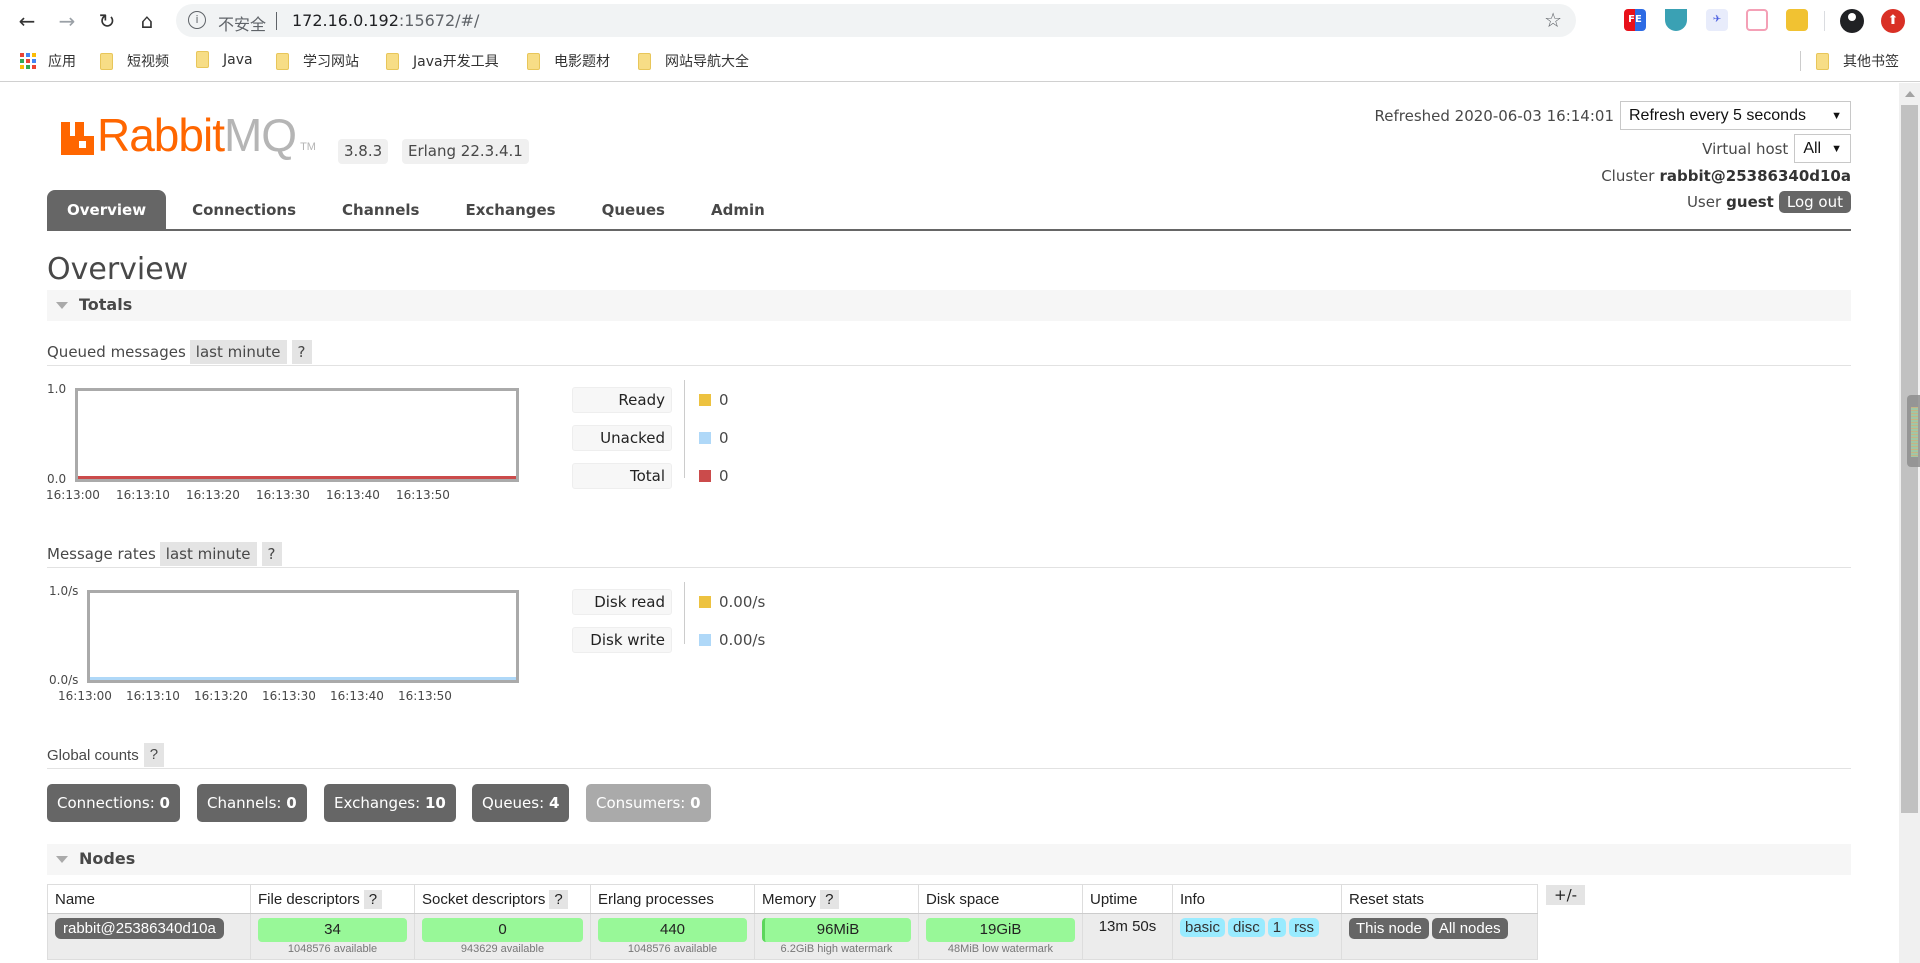  I want to click on fe-extension-icon: FE, so click(1635, 20).